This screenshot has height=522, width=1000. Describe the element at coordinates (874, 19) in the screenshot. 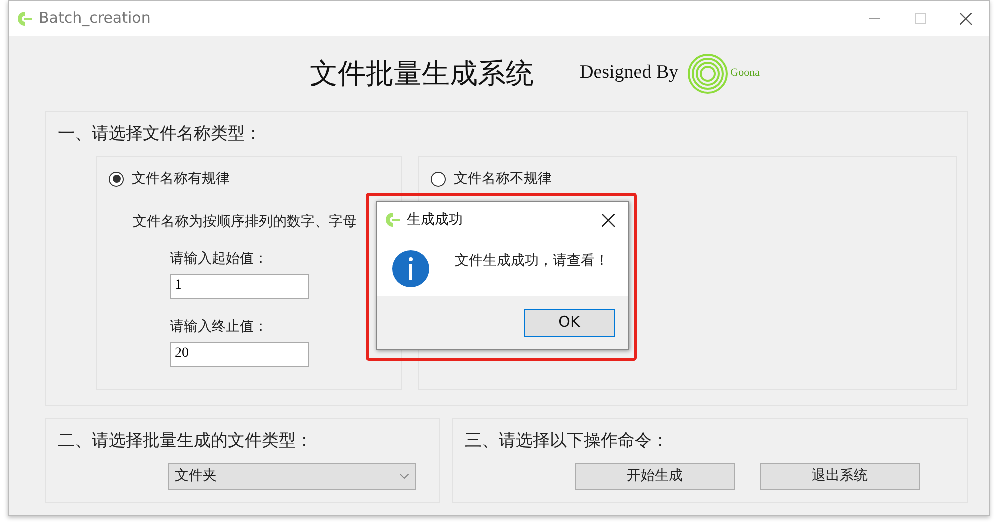

I see `minimize-icon` at that location.